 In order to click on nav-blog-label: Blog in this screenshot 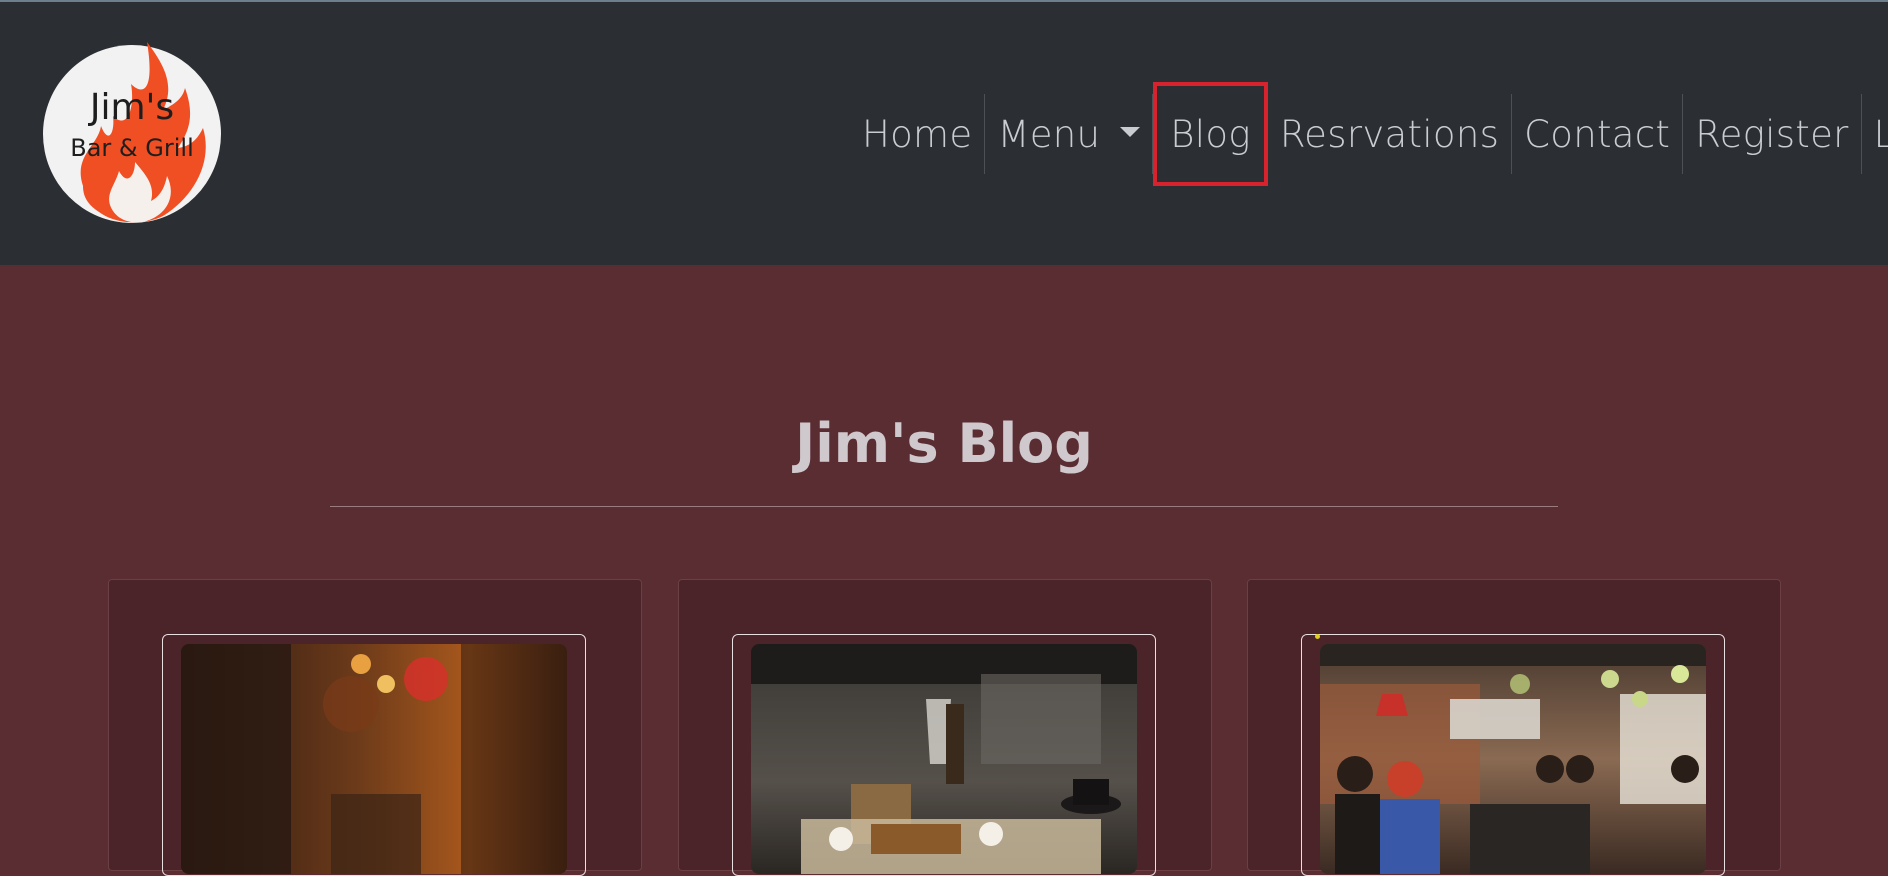, I will do `click(1210, 134)`.